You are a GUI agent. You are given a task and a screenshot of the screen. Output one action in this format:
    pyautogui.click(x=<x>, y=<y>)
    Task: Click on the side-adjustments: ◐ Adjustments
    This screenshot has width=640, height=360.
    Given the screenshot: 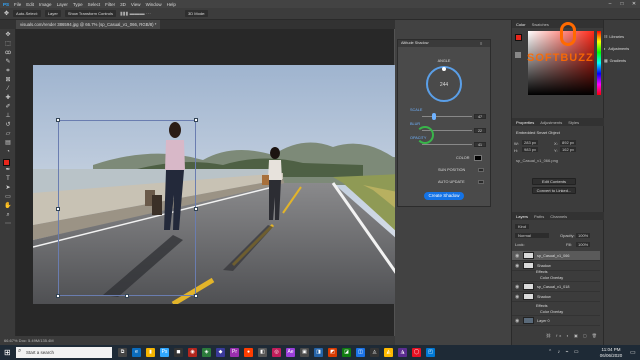 What is the action you would take?
    pyautogui.click(x=621, y=48)
    